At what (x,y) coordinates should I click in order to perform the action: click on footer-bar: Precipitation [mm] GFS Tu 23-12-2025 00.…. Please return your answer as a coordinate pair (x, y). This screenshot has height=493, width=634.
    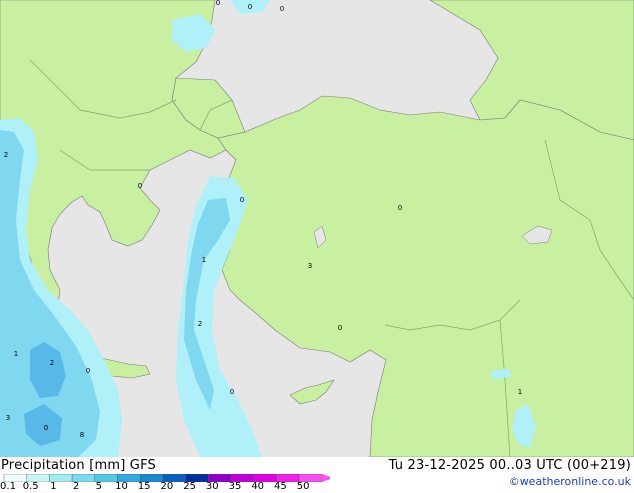
    Looking at the image, I should click on (317, 475).